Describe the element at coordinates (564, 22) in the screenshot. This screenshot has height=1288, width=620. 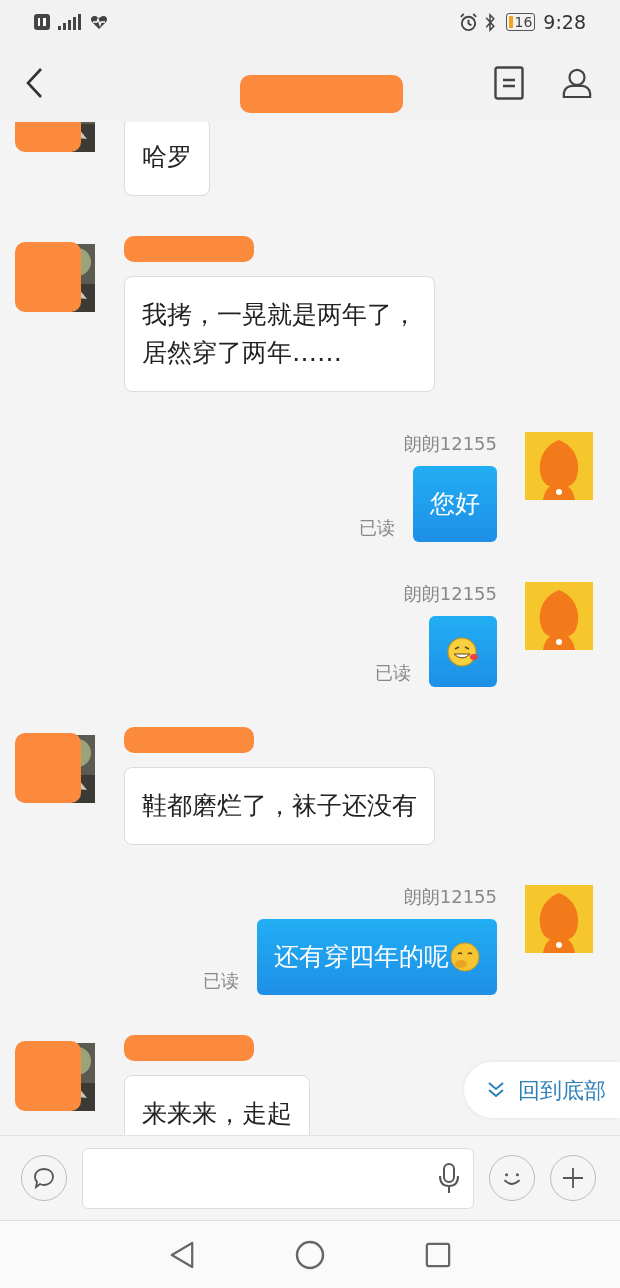
I see `clock-time: 9:28` at that location.